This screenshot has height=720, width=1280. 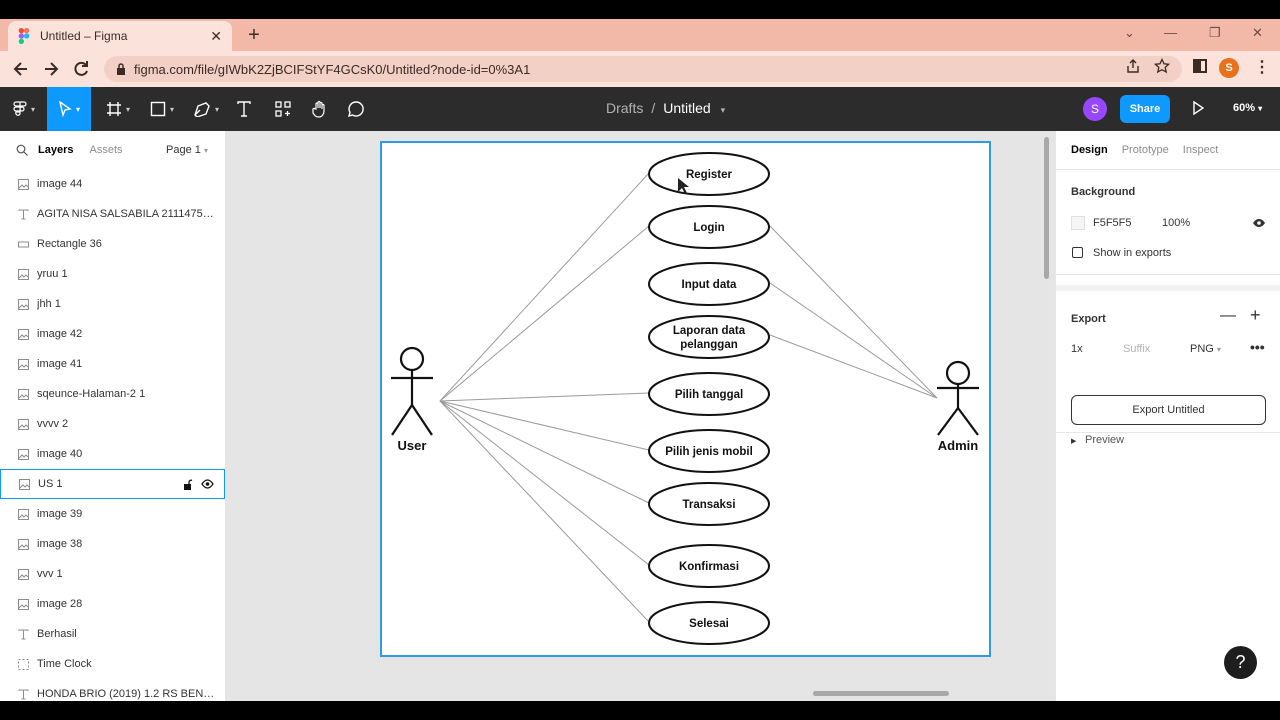 What do you see at coordinates (1077, 349) in the screenshot?
I see `export-scale: 1x` at bounding box center [1077, 349].